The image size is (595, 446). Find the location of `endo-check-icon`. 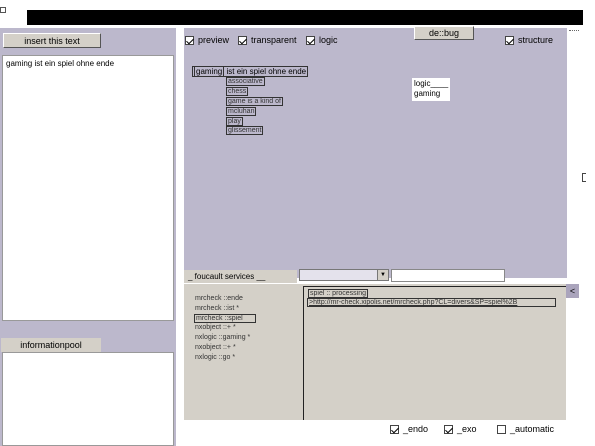

endo-check-icon is located at coordinates (394, 429).